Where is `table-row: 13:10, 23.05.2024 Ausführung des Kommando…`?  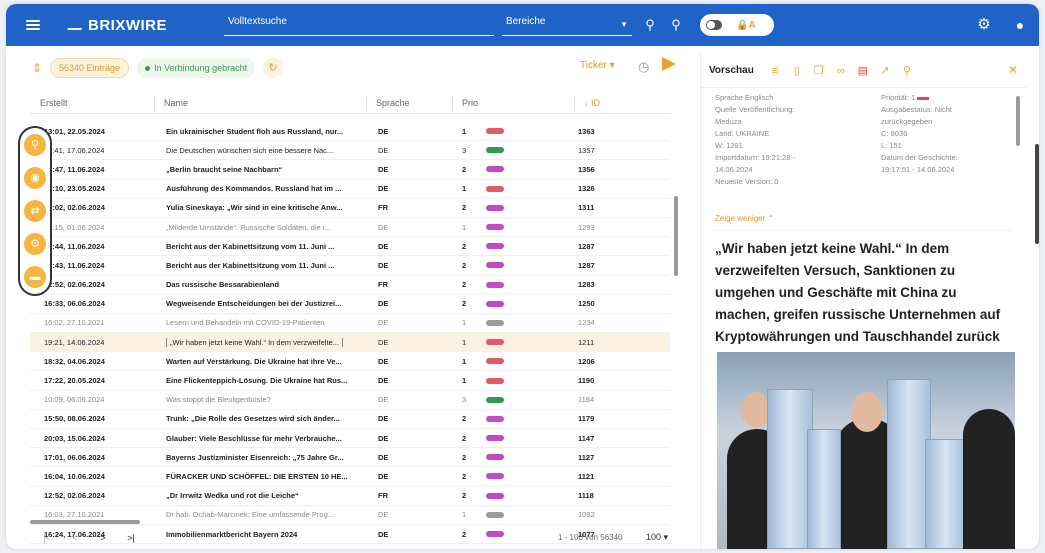
table-row: 13:10, 23.05.2024 Ausführung des Kommando… is located at coordinates (350, 189).